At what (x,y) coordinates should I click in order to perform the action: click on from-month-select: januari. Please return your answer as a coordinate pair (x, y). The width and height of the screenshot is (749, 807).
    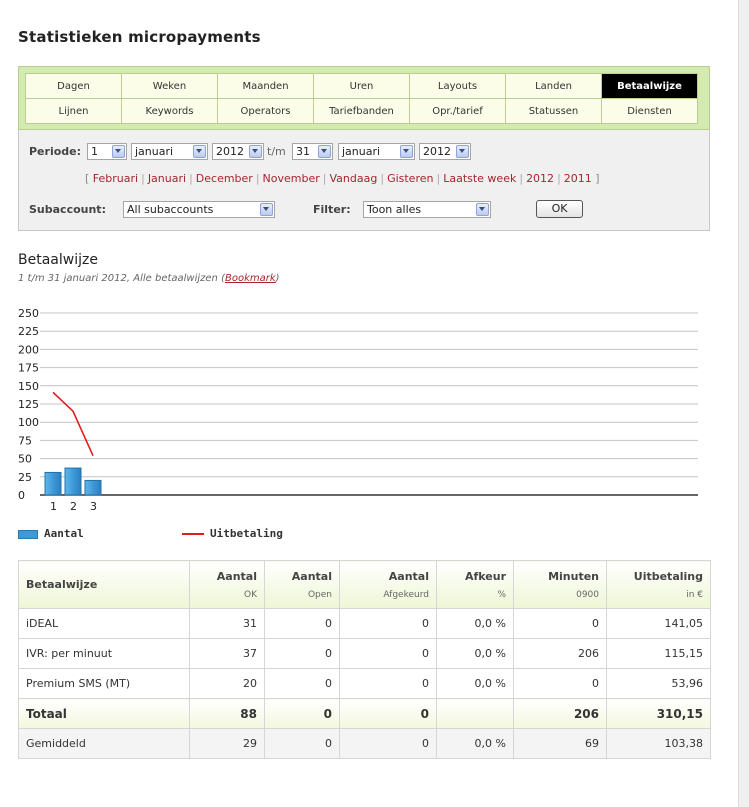
    Looking at the image, I should click on (169, 151).